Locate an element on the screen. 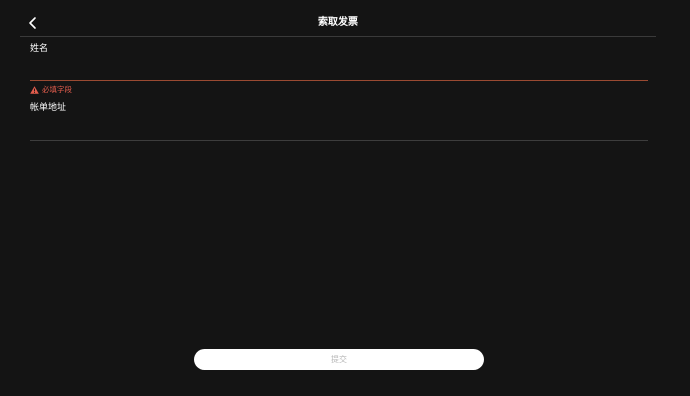 This screenshot has width=690, height=396. nav-bar: 索取发票 is located at coordinates (338, 24).